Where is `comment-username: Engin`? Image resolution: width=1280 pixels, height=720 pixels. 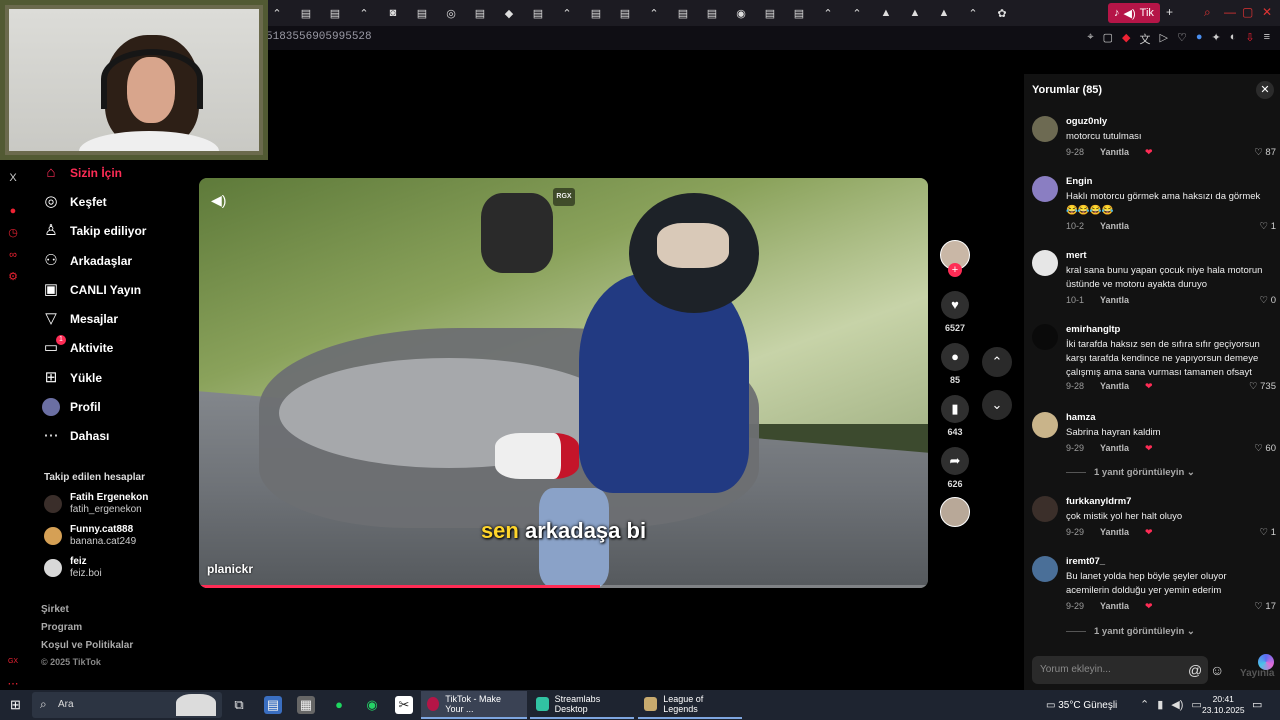
comment-username: Engin is located at coordinates (1079, 181).